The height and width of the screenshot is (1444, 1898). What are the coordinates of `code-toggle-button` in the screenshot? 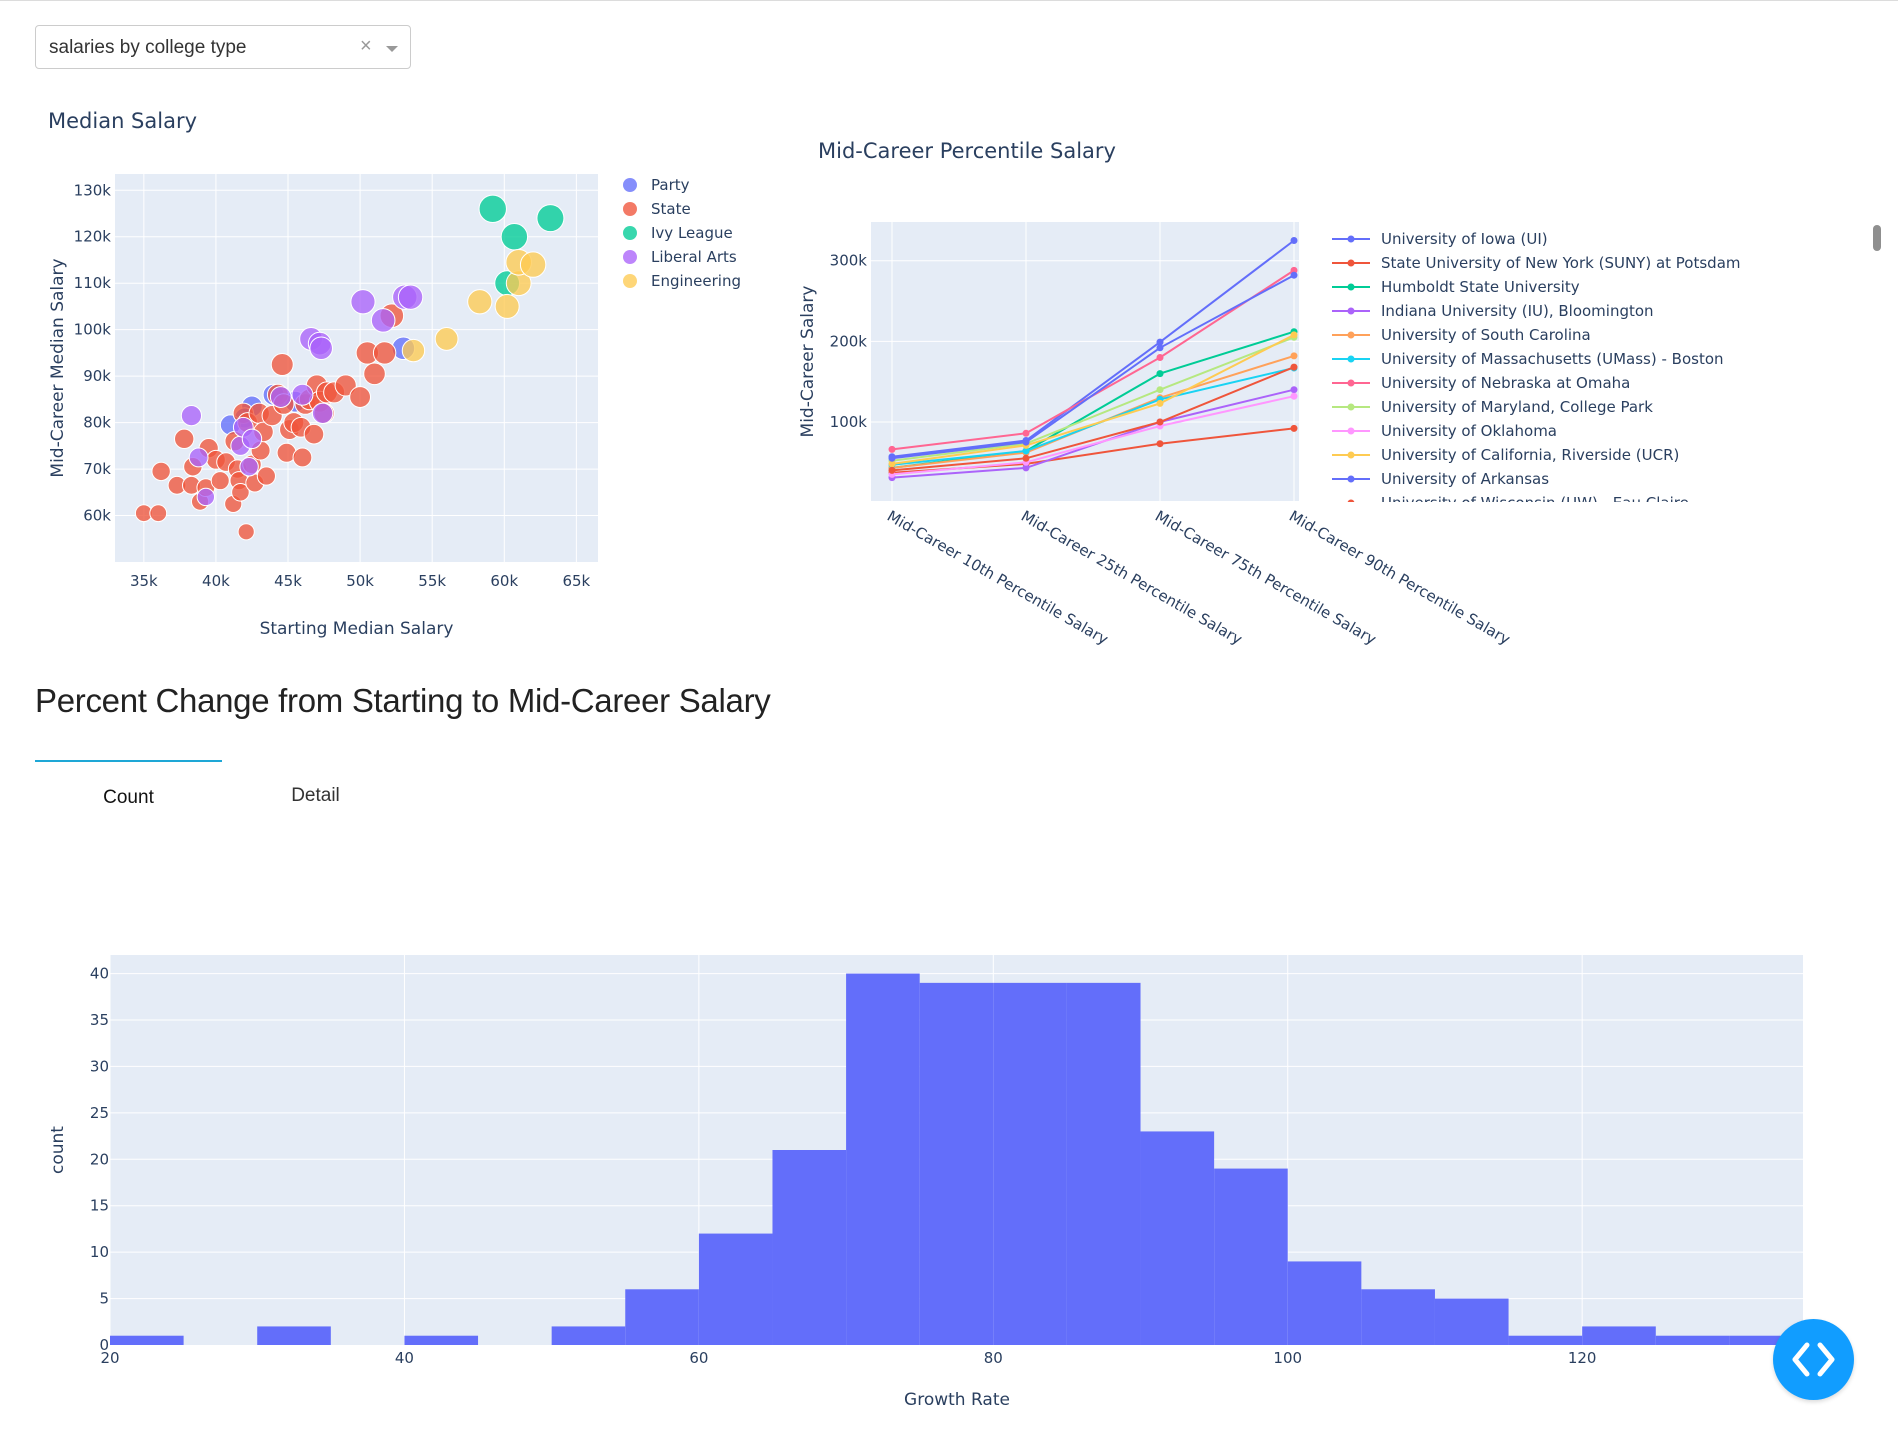 It's located at (1813, 1359).